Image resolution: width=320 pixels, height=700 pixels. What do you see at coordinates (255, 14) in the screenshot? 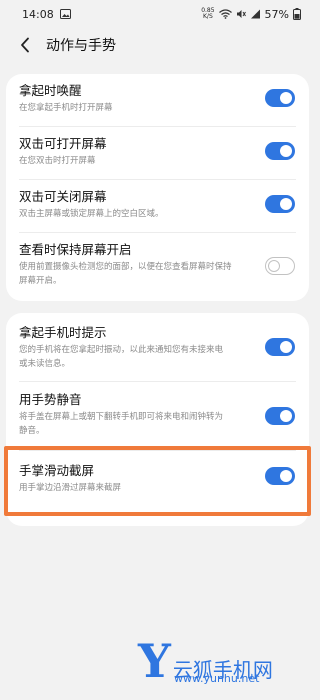
I see `signal-icon` at bounding box center [255, 14].